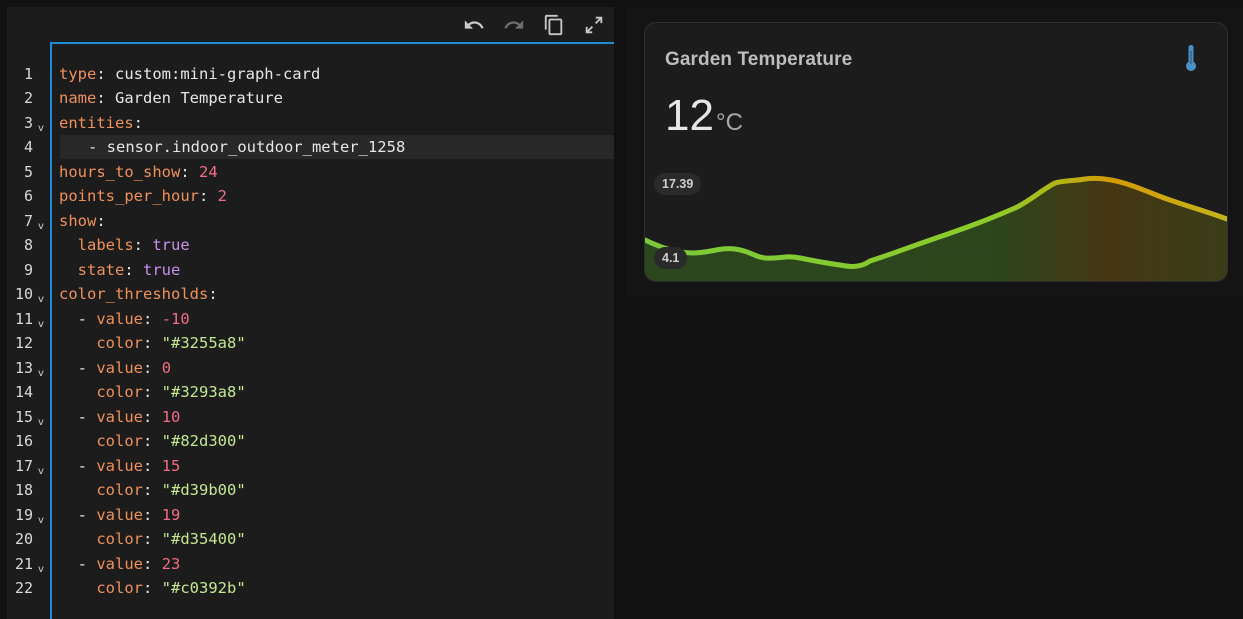  Describe the element at coordinates (120, 466) in the screenshot. I see `code-line: - value: 15` at that location.